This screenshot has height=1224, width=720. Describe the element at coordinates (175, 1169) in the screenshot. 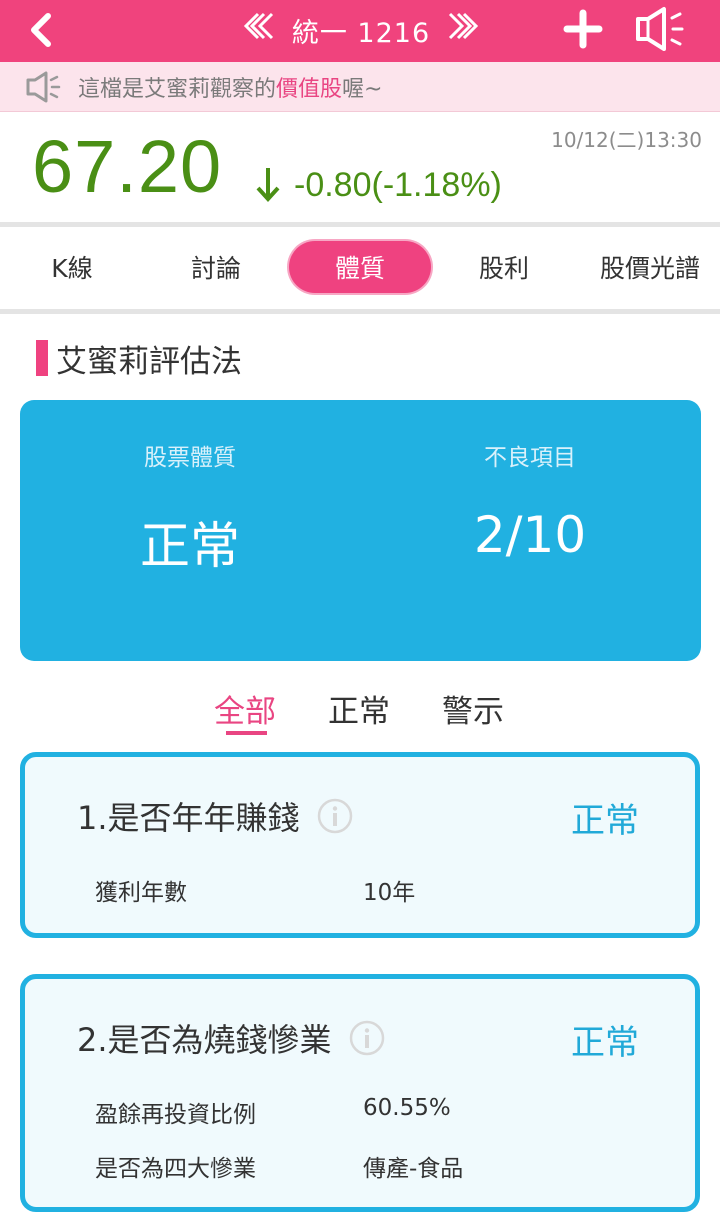

I see `row-label: 是否為四大慘業` at that location.